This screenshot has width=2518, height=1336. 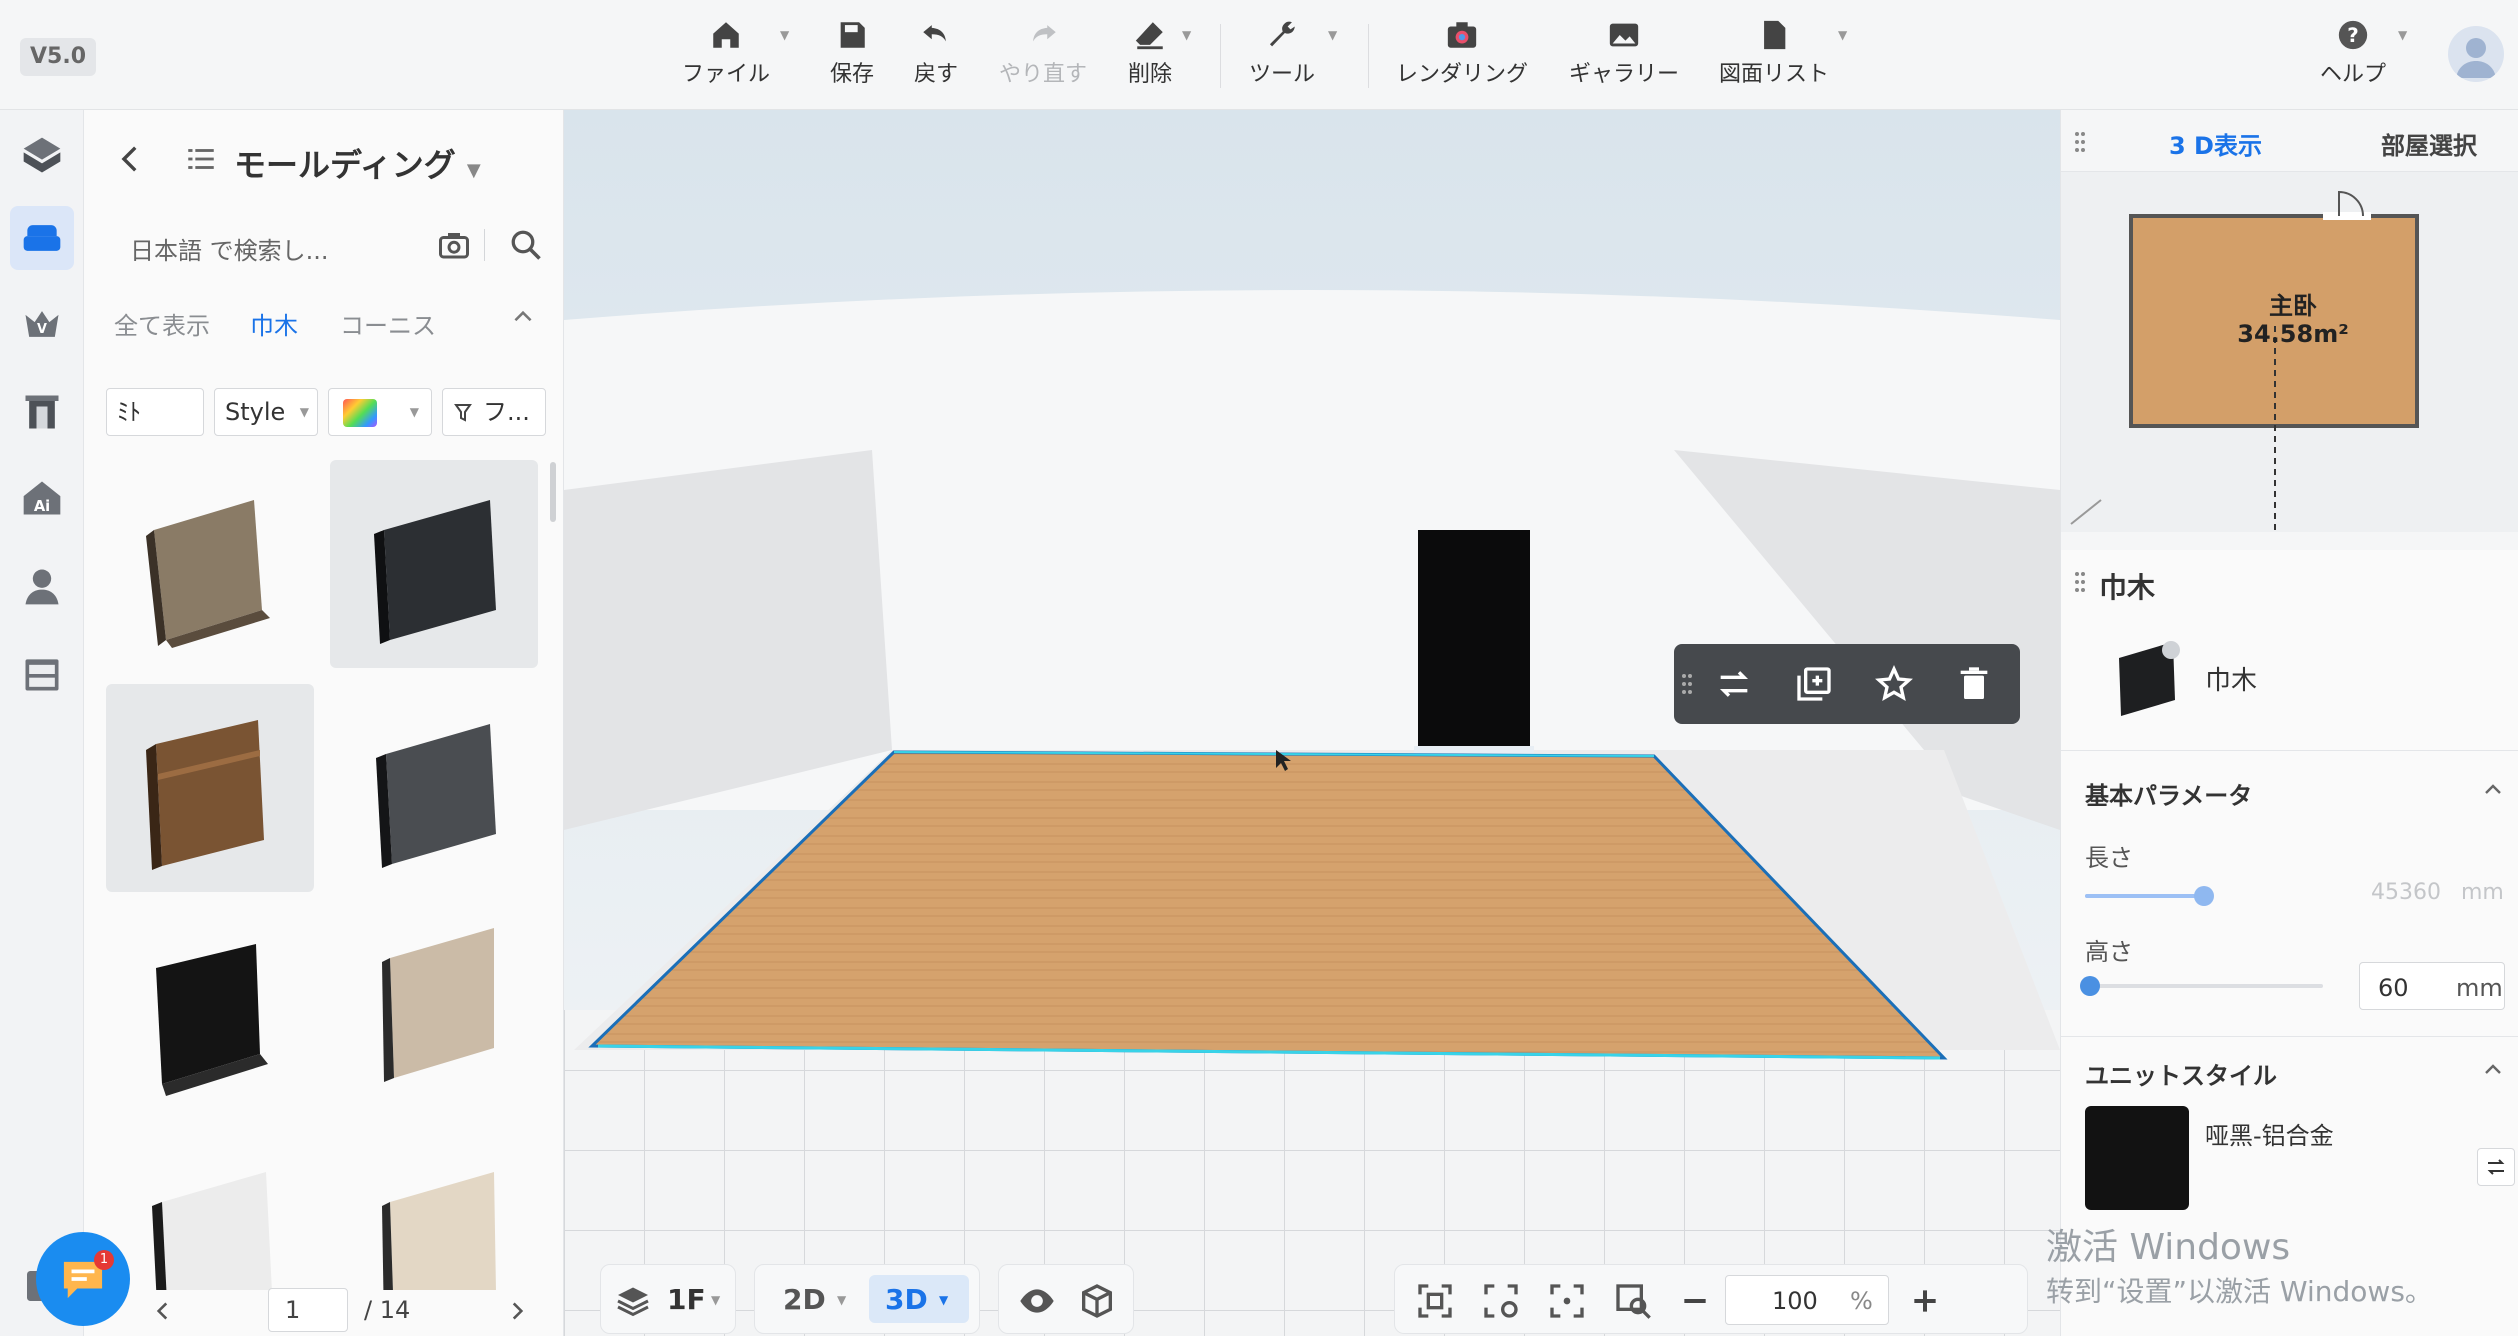 What do you see at coordinates (1847, 684) in the screenshot?
I see `selection-toolbar` at bounding box center [1847, 684].